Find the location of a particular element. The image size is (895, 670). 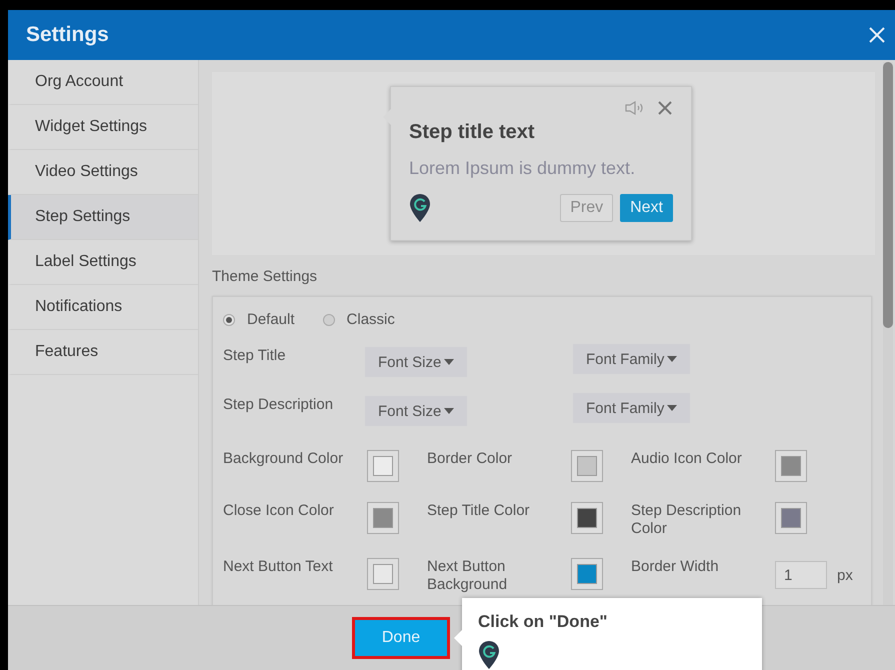

sidebar-item: Step Settings is located at coordinates (103, 217).